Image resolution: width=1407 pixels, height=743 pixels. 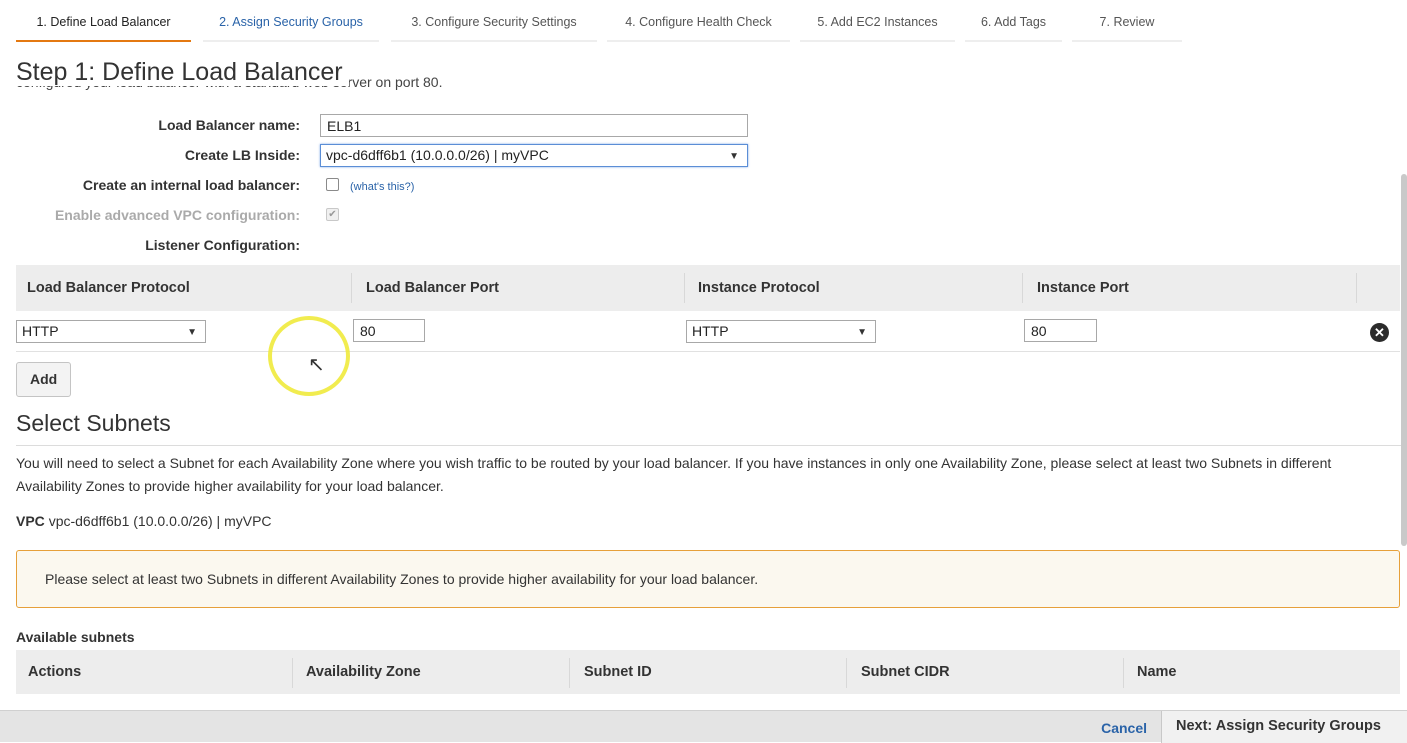 I want to click on wizard-step-configure-security-settings: 3. Configure Security Settings, so click(x=494, y=21).